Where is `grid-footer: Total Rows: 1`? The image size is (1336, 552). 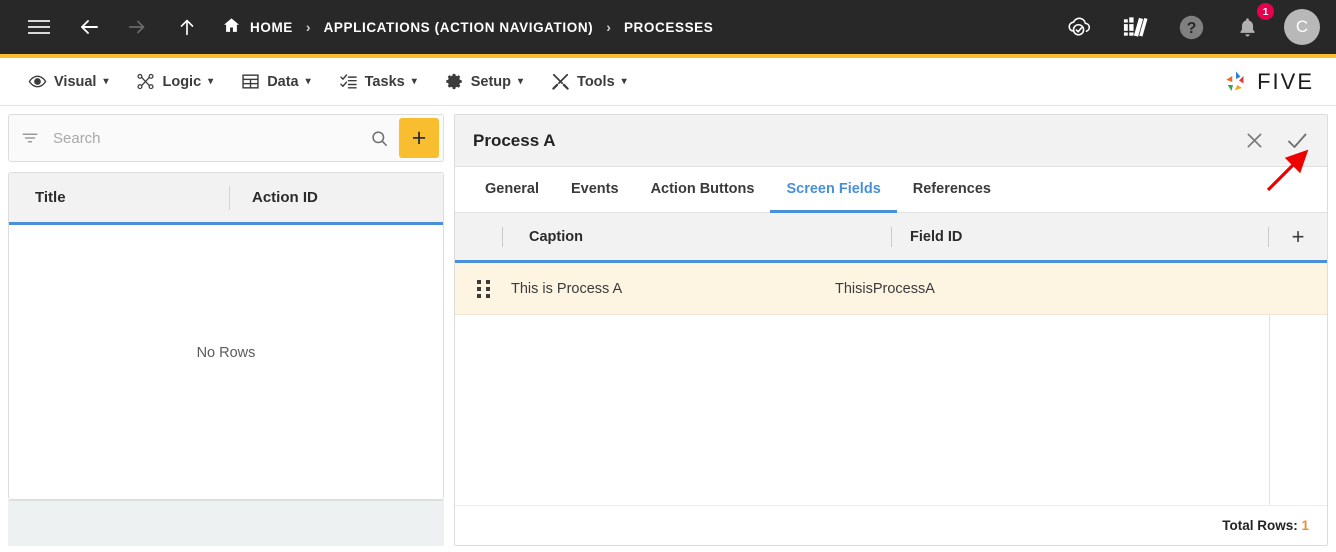 grid-footer: Total Rows: 1 is located at coordinates (891, 525).